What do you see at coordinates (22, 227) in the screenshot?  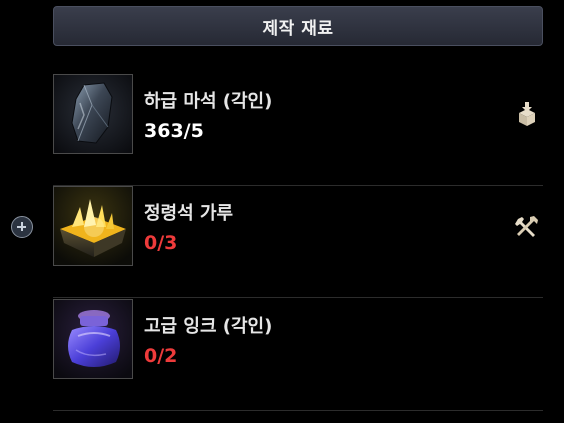 I see `add-plus-circle-icon` at bounding box center [22, 227].